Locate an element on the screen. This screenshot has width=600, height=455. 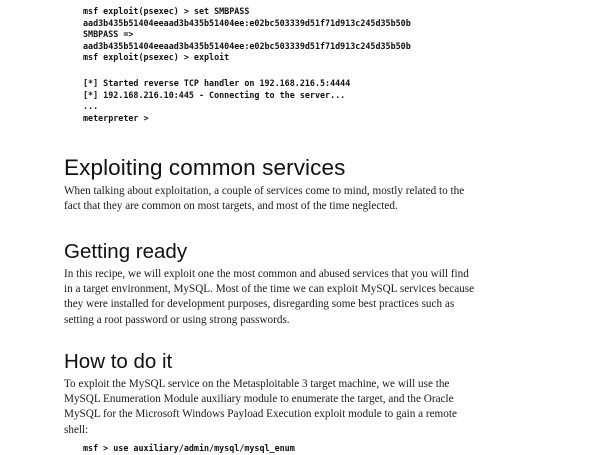
section-heading-getting-ready: Getting ready is located at coordinates (126, 251).